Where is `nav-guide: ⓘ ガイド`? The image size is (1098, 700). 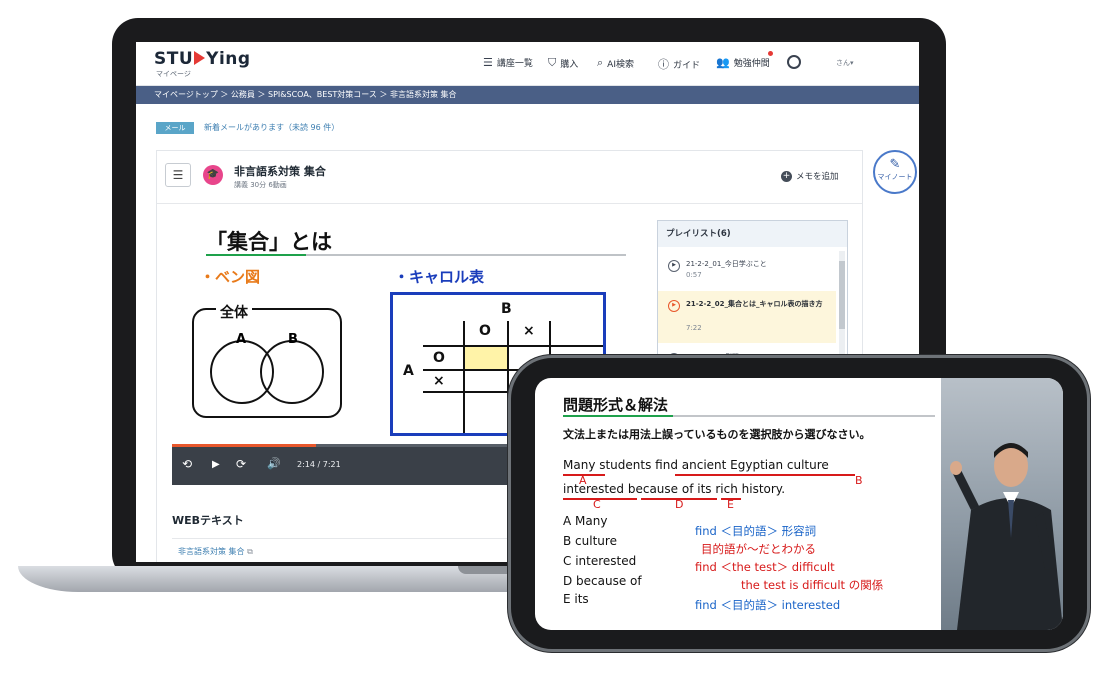 nav-guide: ⓘ ガイド is located at coordinates (679, 64).